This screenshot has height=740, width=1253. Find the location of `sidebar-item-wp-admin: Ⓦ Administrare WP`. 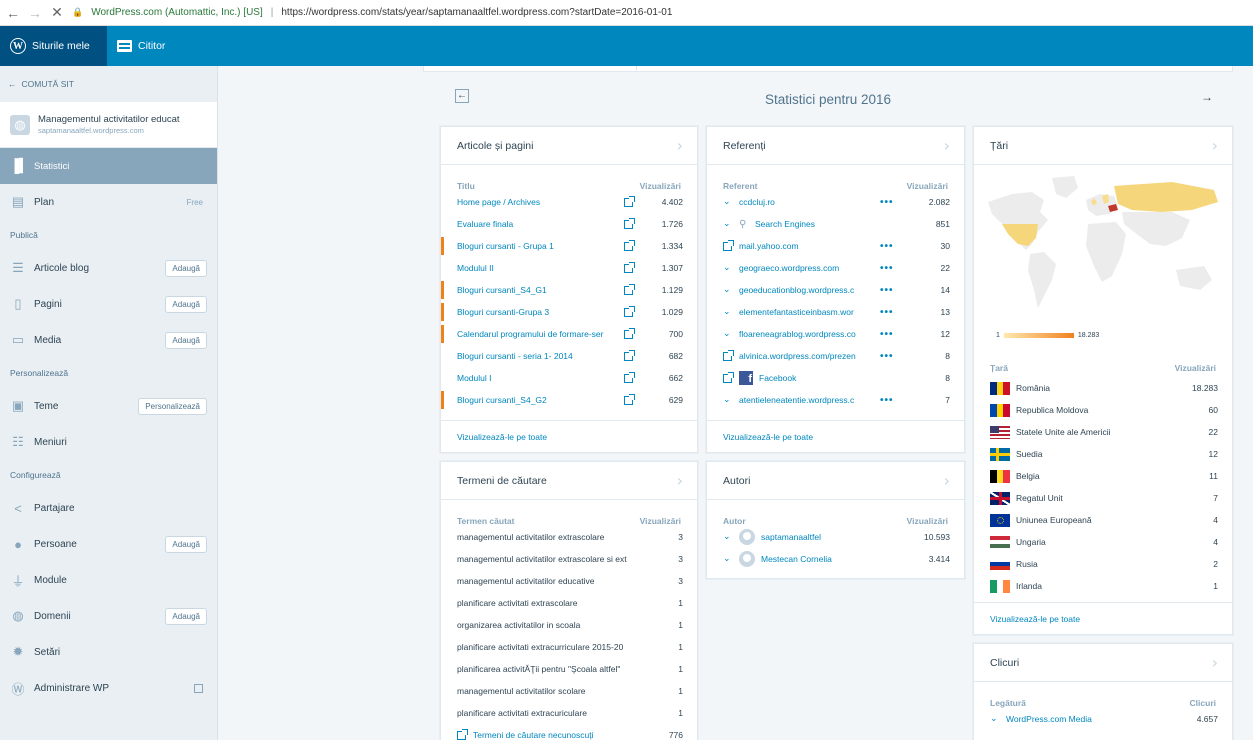

sidebar-item-wp-admin: Ⓦ Administrare WP is located at coordinates (108, 688).